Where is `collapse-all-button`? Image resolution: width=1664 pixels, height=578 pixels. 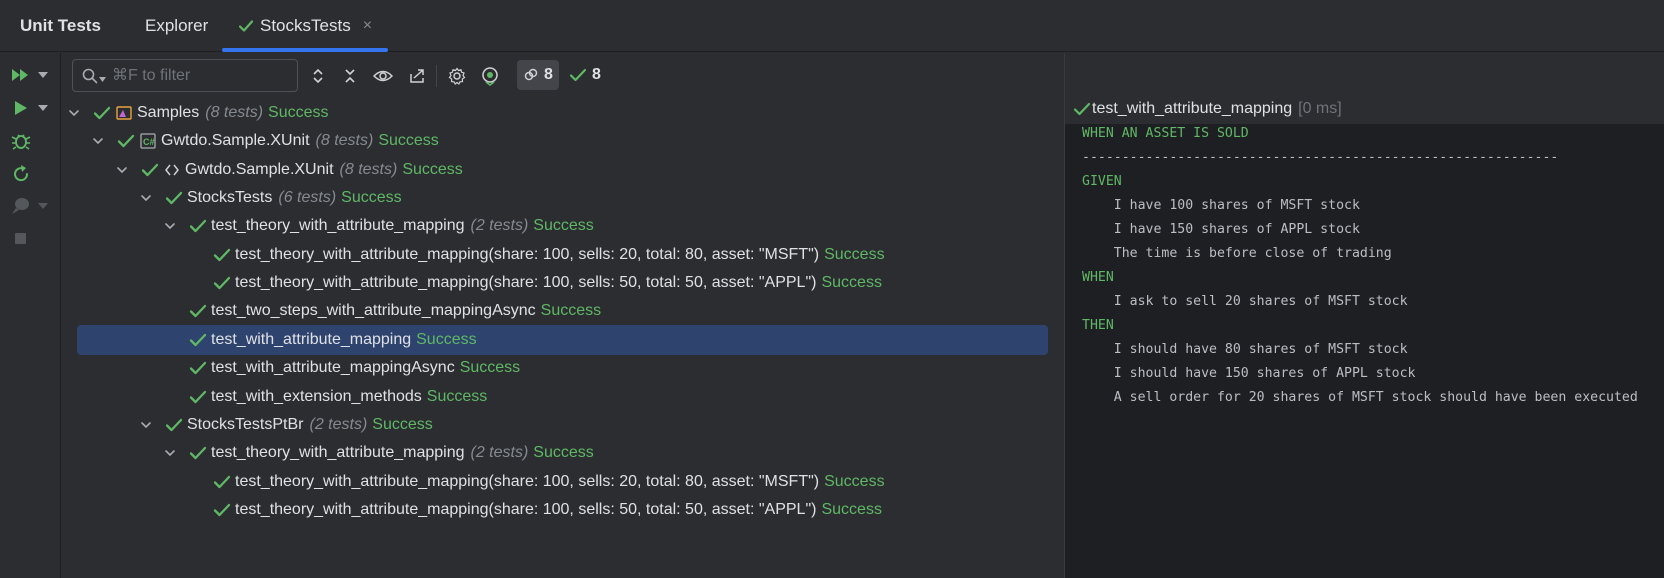 collapse-all-button is located at coordinates (350, 76).